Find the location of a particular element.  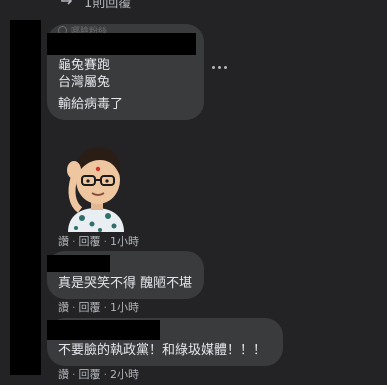

view-replies-label: 1則回覆 is located at coordinates (107, 5).